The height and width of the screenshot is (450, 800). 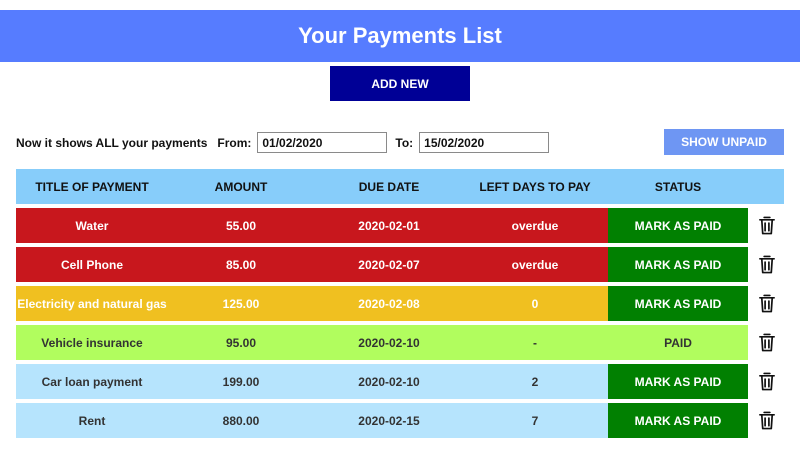 I want to click on column-header-title: TITLE OF PAYMENT, so click(x=92, y=186).